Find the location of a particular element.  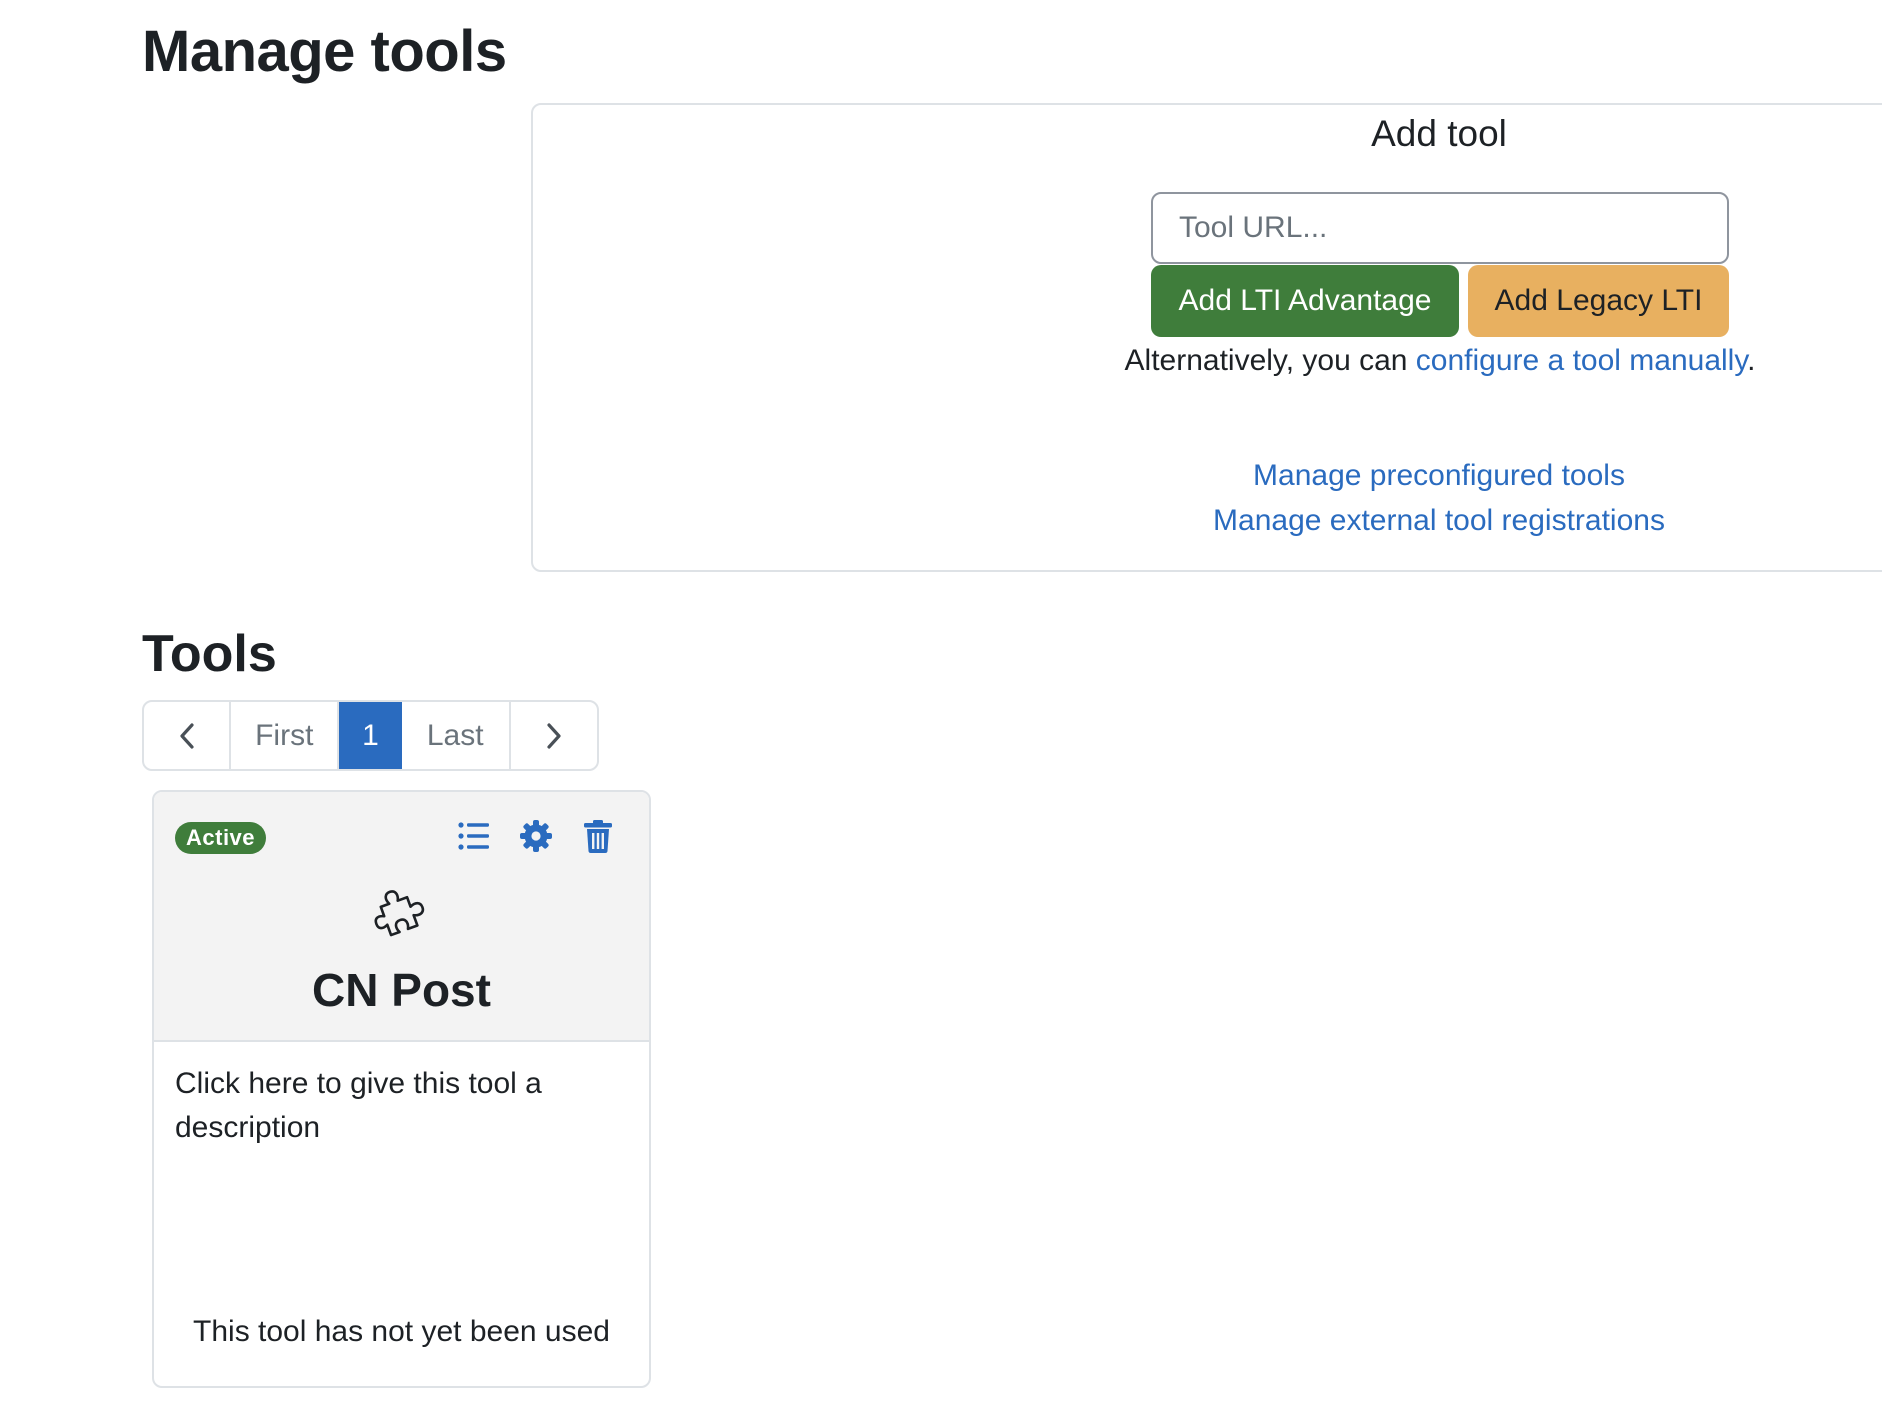

pagination-next is located at coordinates (554, 735).